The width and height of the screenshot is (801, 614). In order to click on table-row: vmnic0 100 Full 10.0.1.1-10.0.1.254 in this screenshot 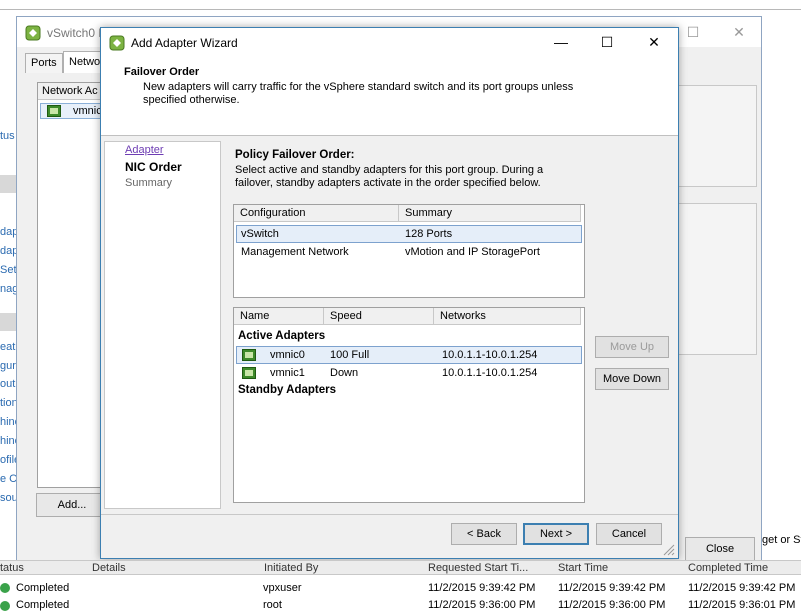, I will do `click(409, 355)`.